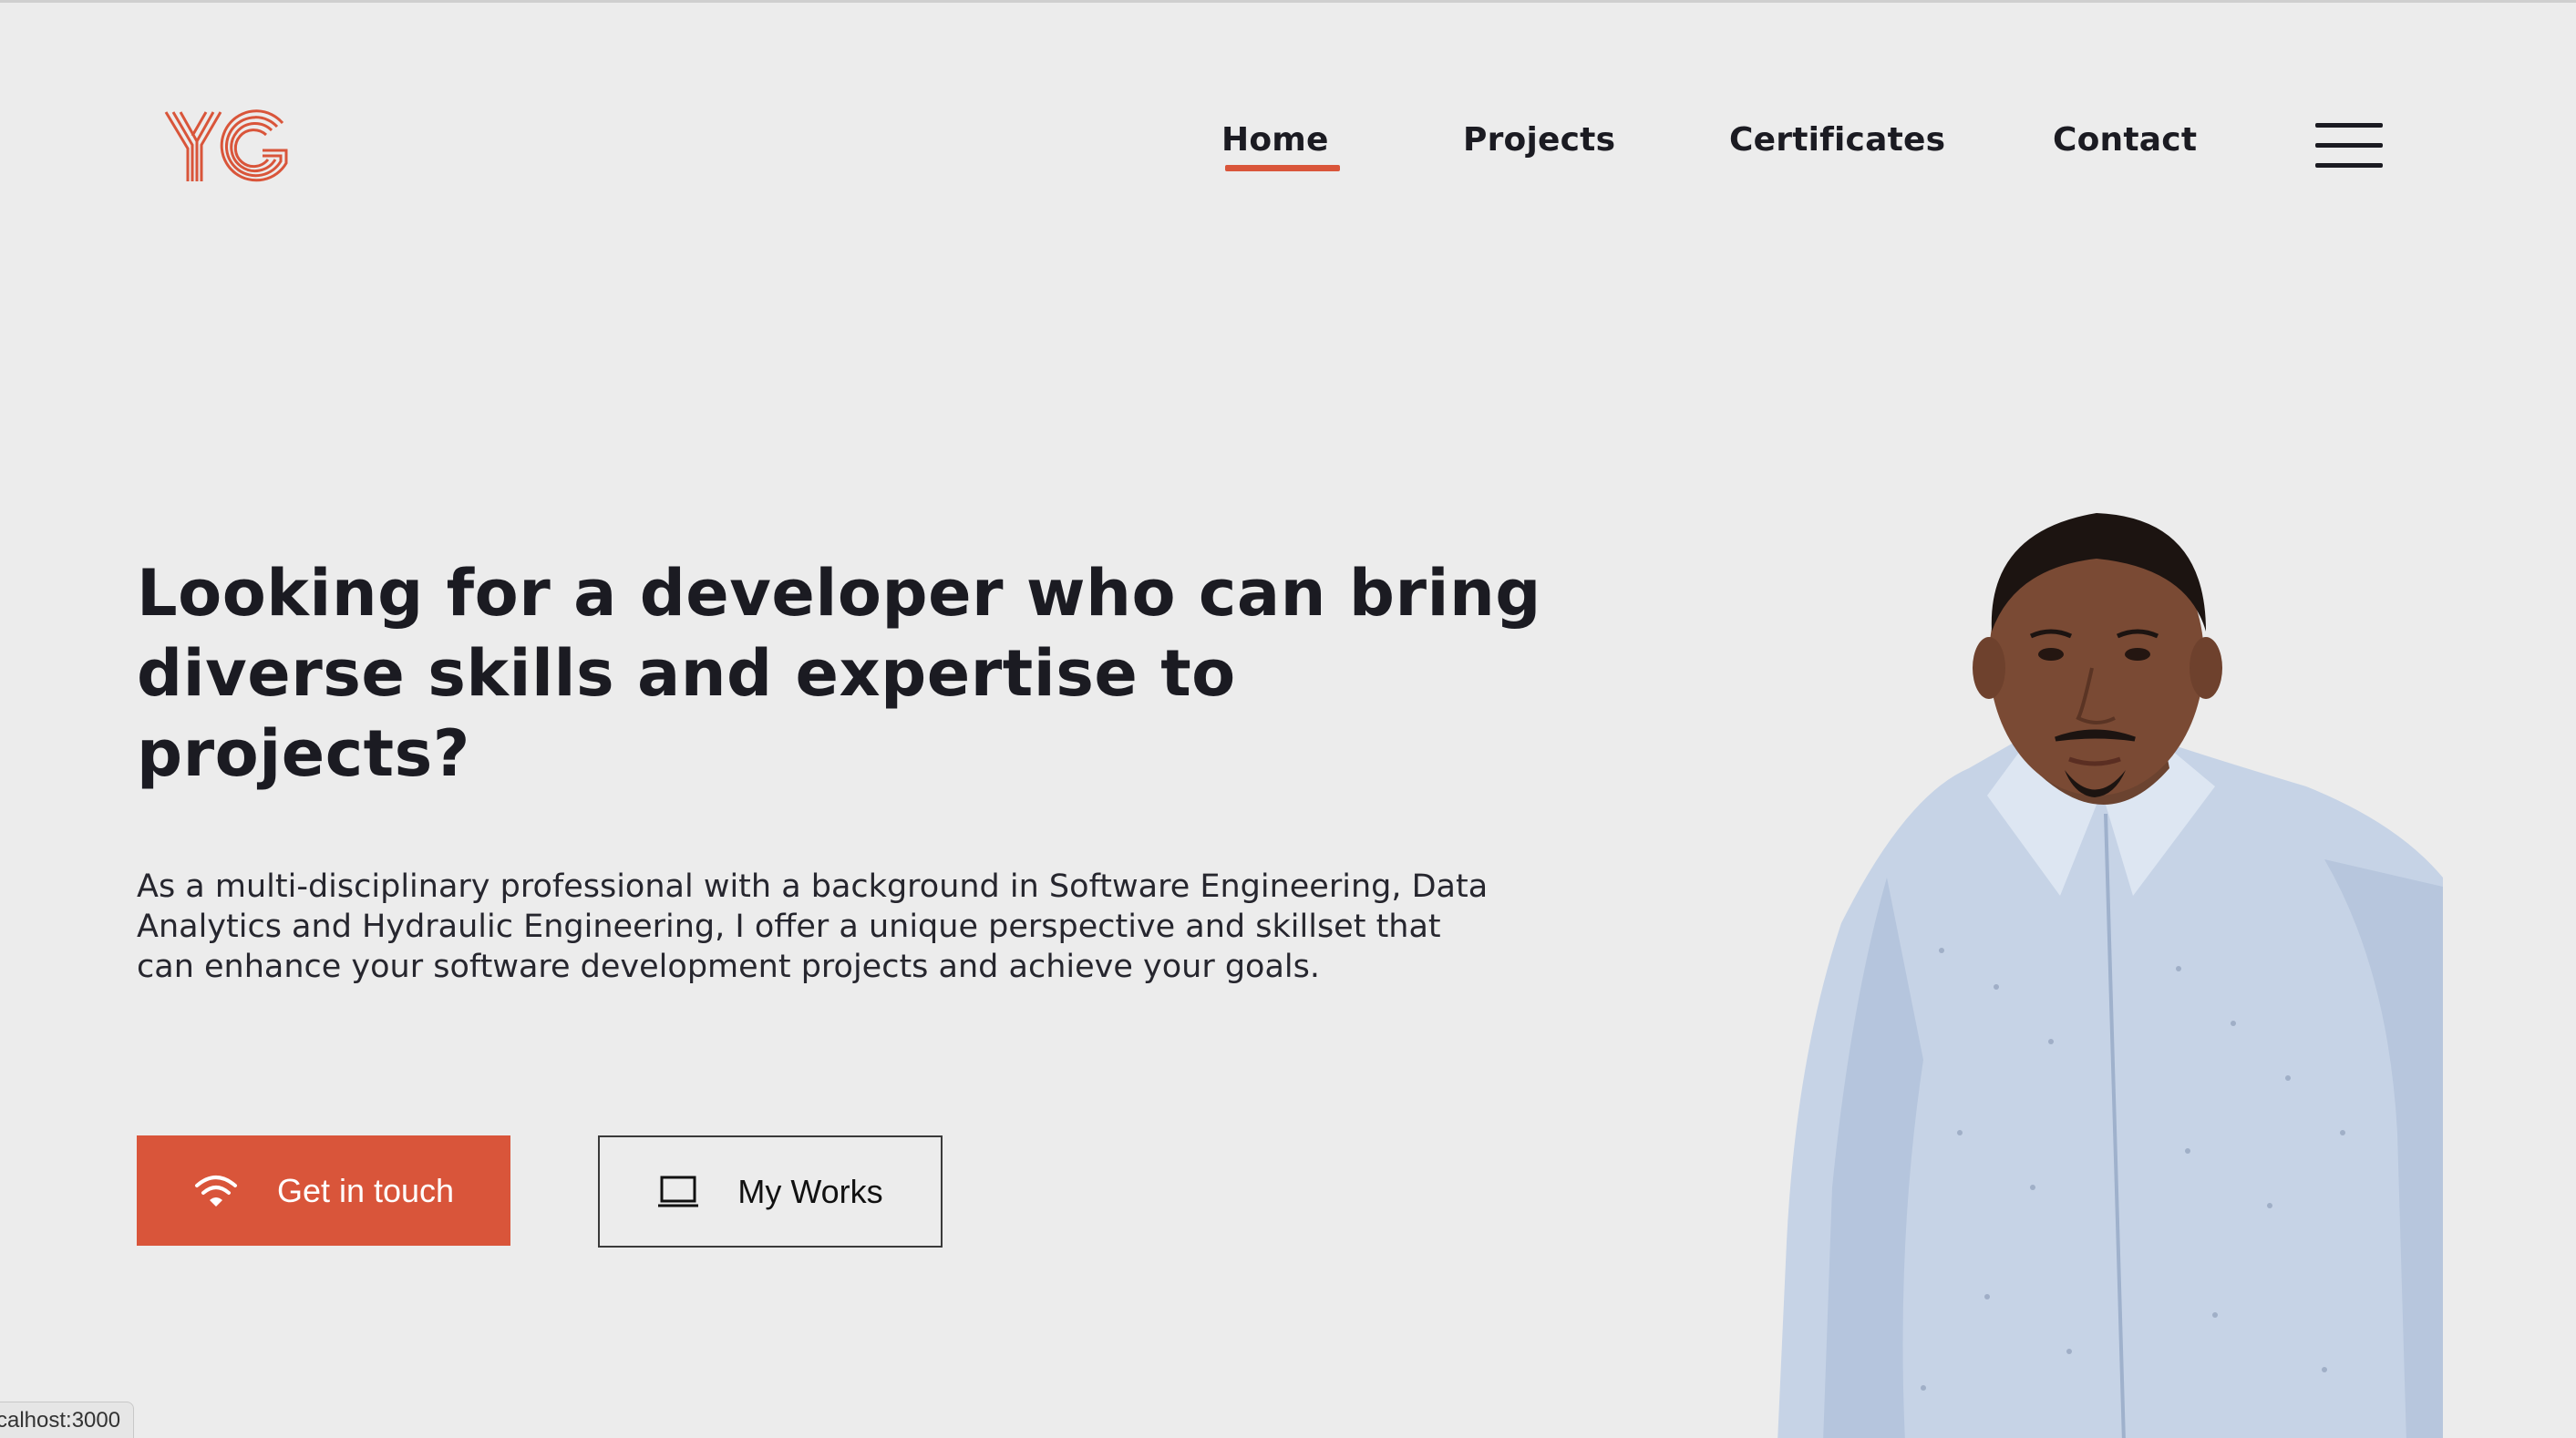 The width and height of the screenshot is (2576, 1438). What do you see at coordinates (1539, 146) in the screenshot?
I see `nav-projects: Projects` at bounding box center [1539, 146].